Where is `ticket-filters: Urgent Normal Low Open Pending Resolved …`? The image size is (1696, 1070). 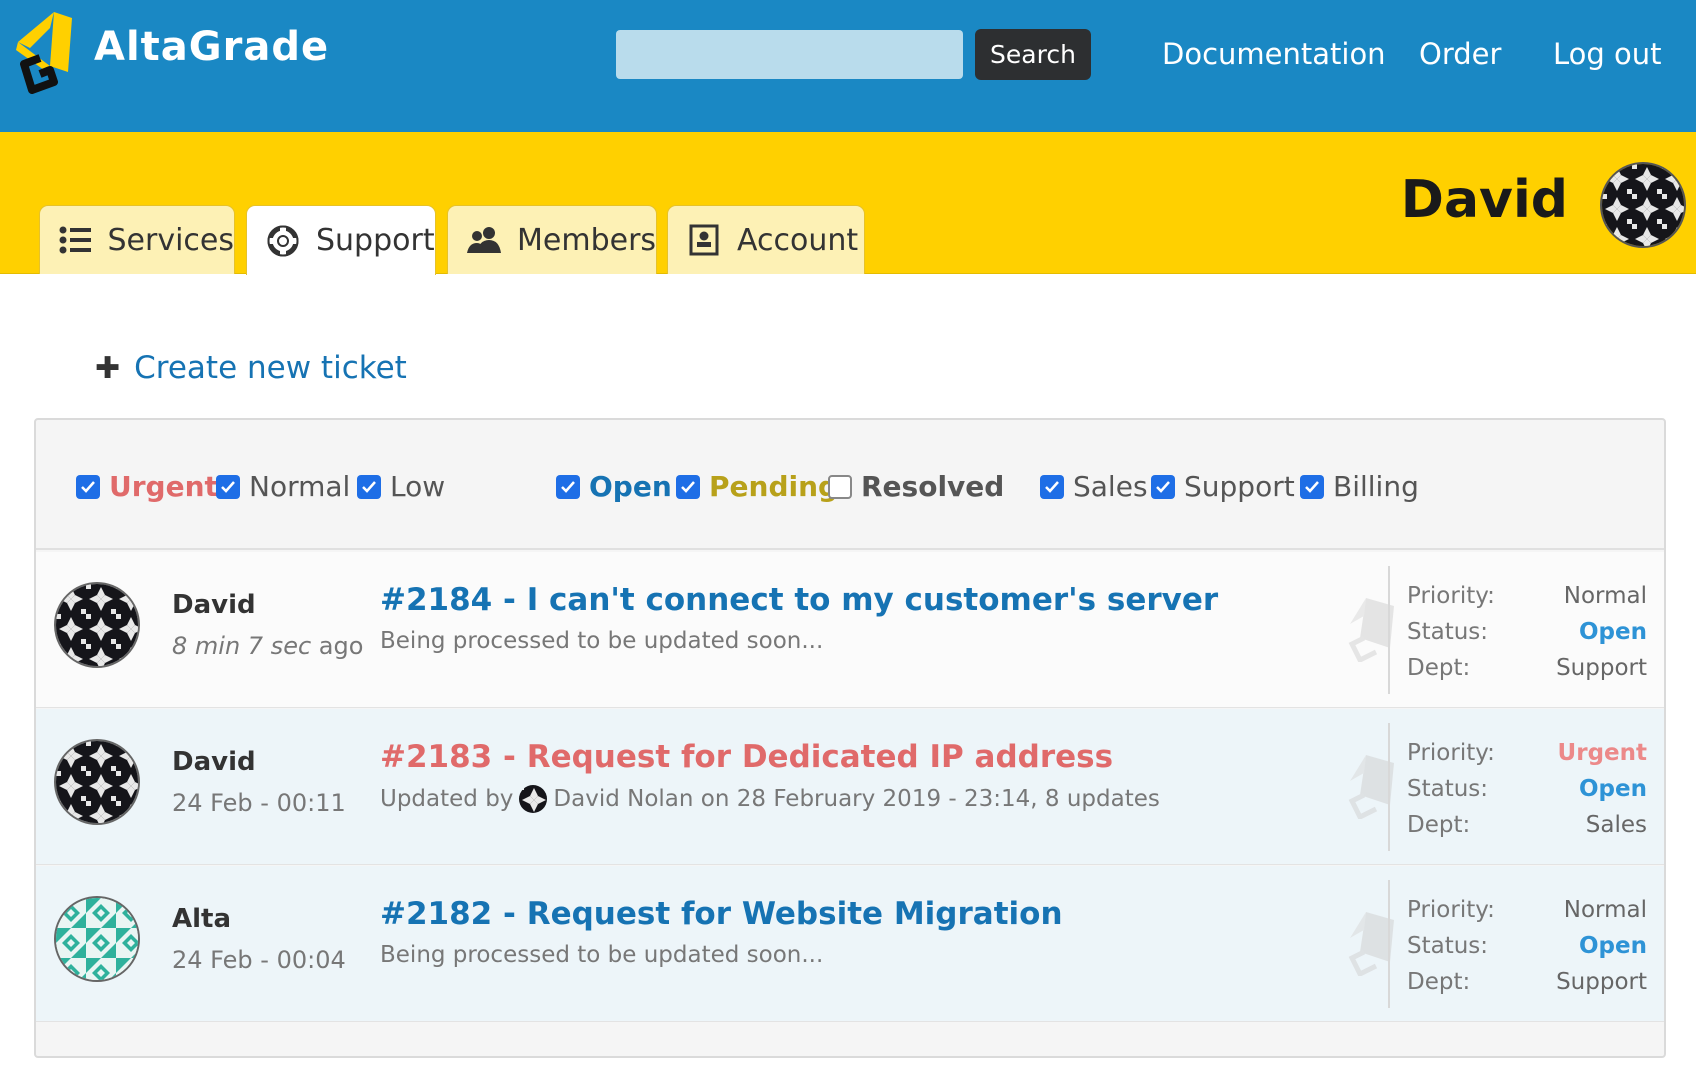
ticket-filters: Urgent Normal Low Open Pending Resolved … is located at coordinates (850, 485).